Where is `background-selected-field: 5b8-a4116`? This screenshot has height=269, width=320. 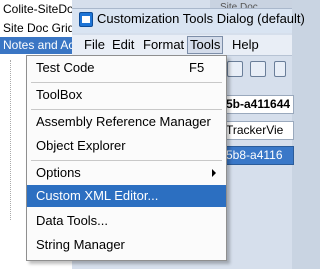 background-selected-field: 5b8-a4116 is located at coordinates (259, 155).